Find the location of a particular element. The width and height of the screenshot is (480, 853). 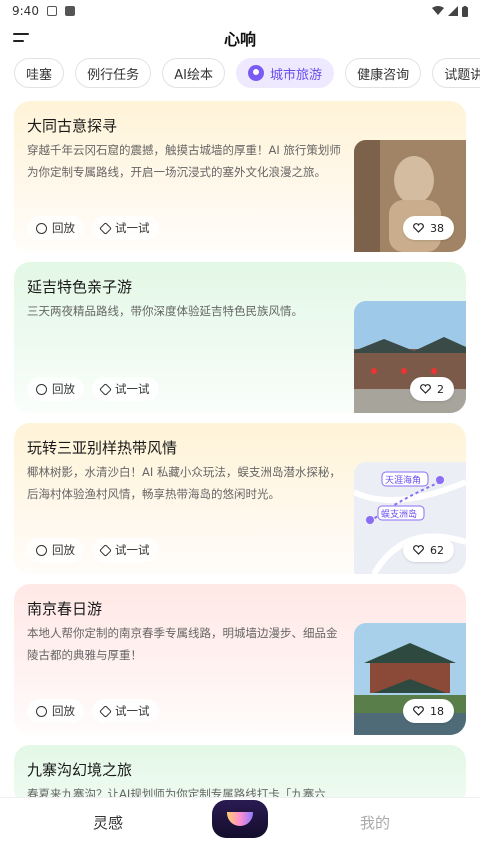

card-map-image: 天涯海角 蜈支洲岛 62 is located at coordinates (410, 518).